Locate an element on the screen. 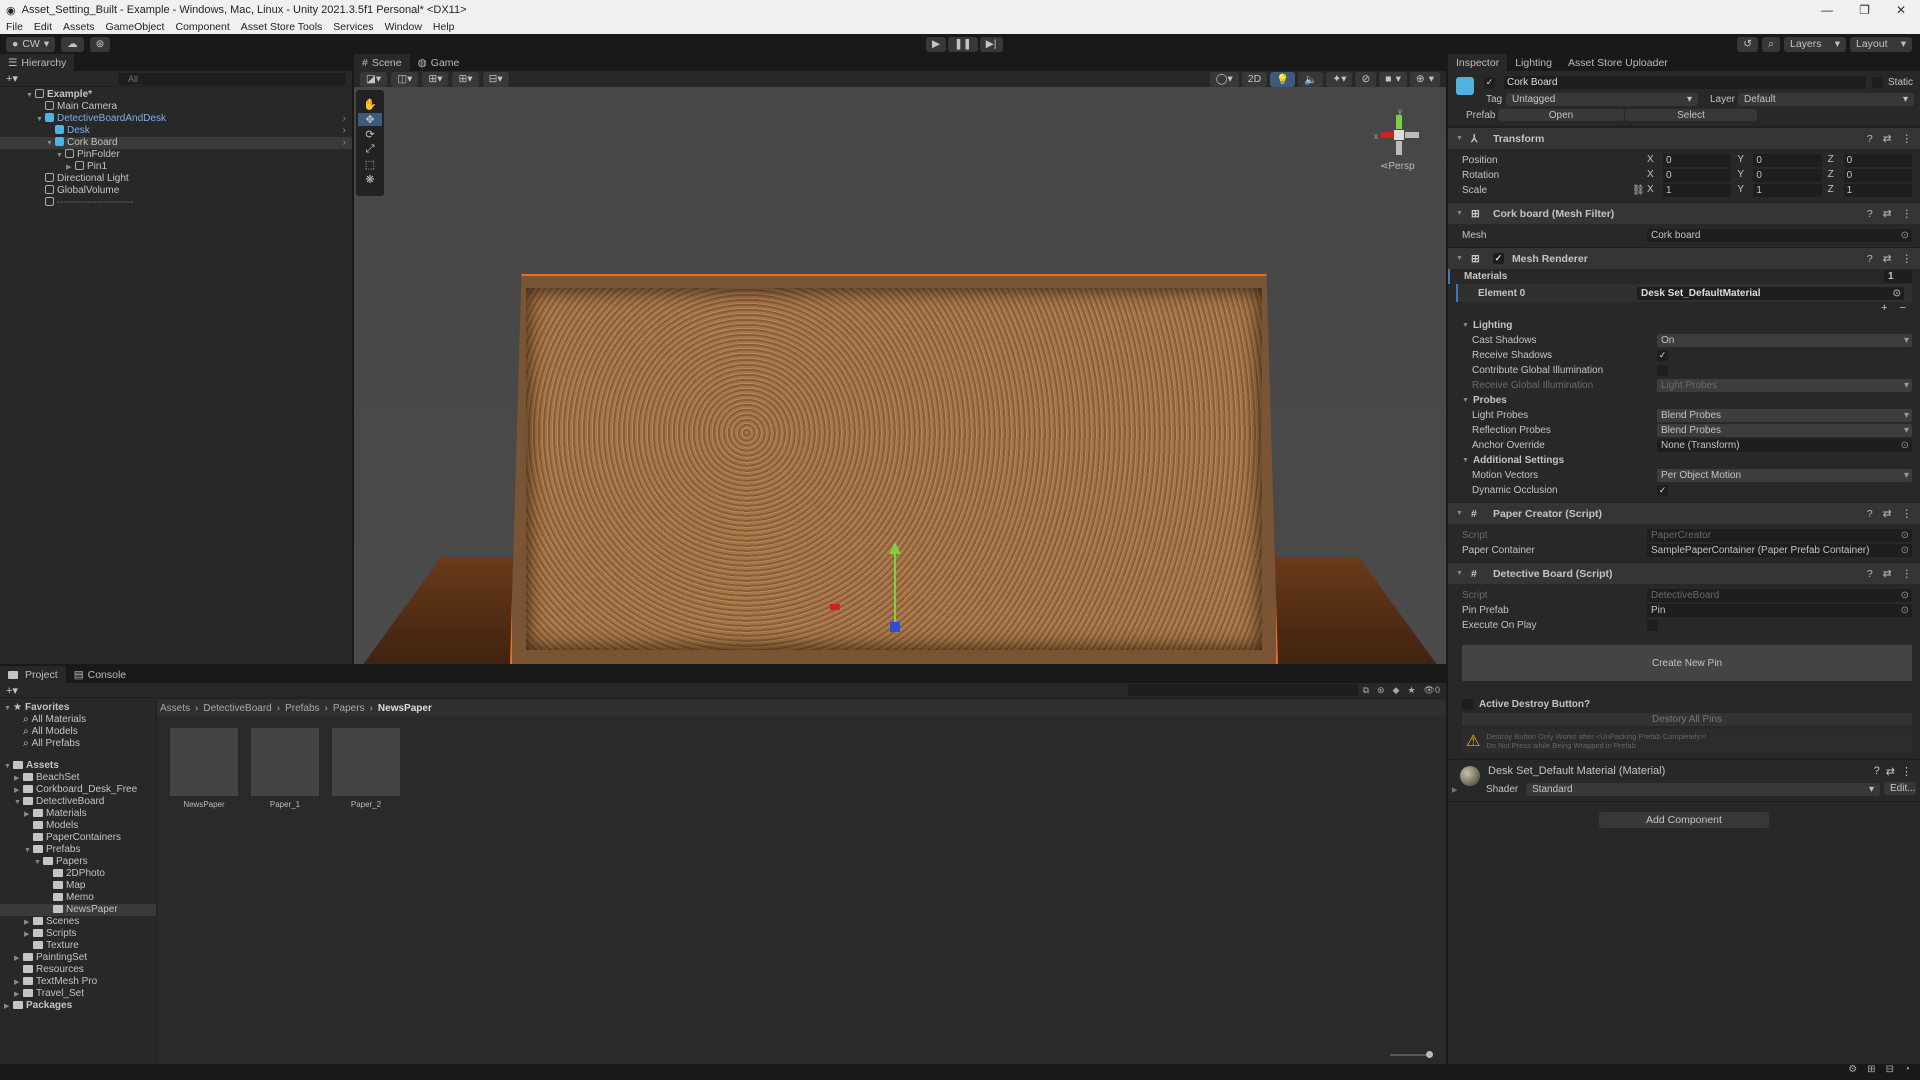 The image size is (1920, 1080). layout-dropdown: Layout ▾ is located at coordinates (1881, 44).